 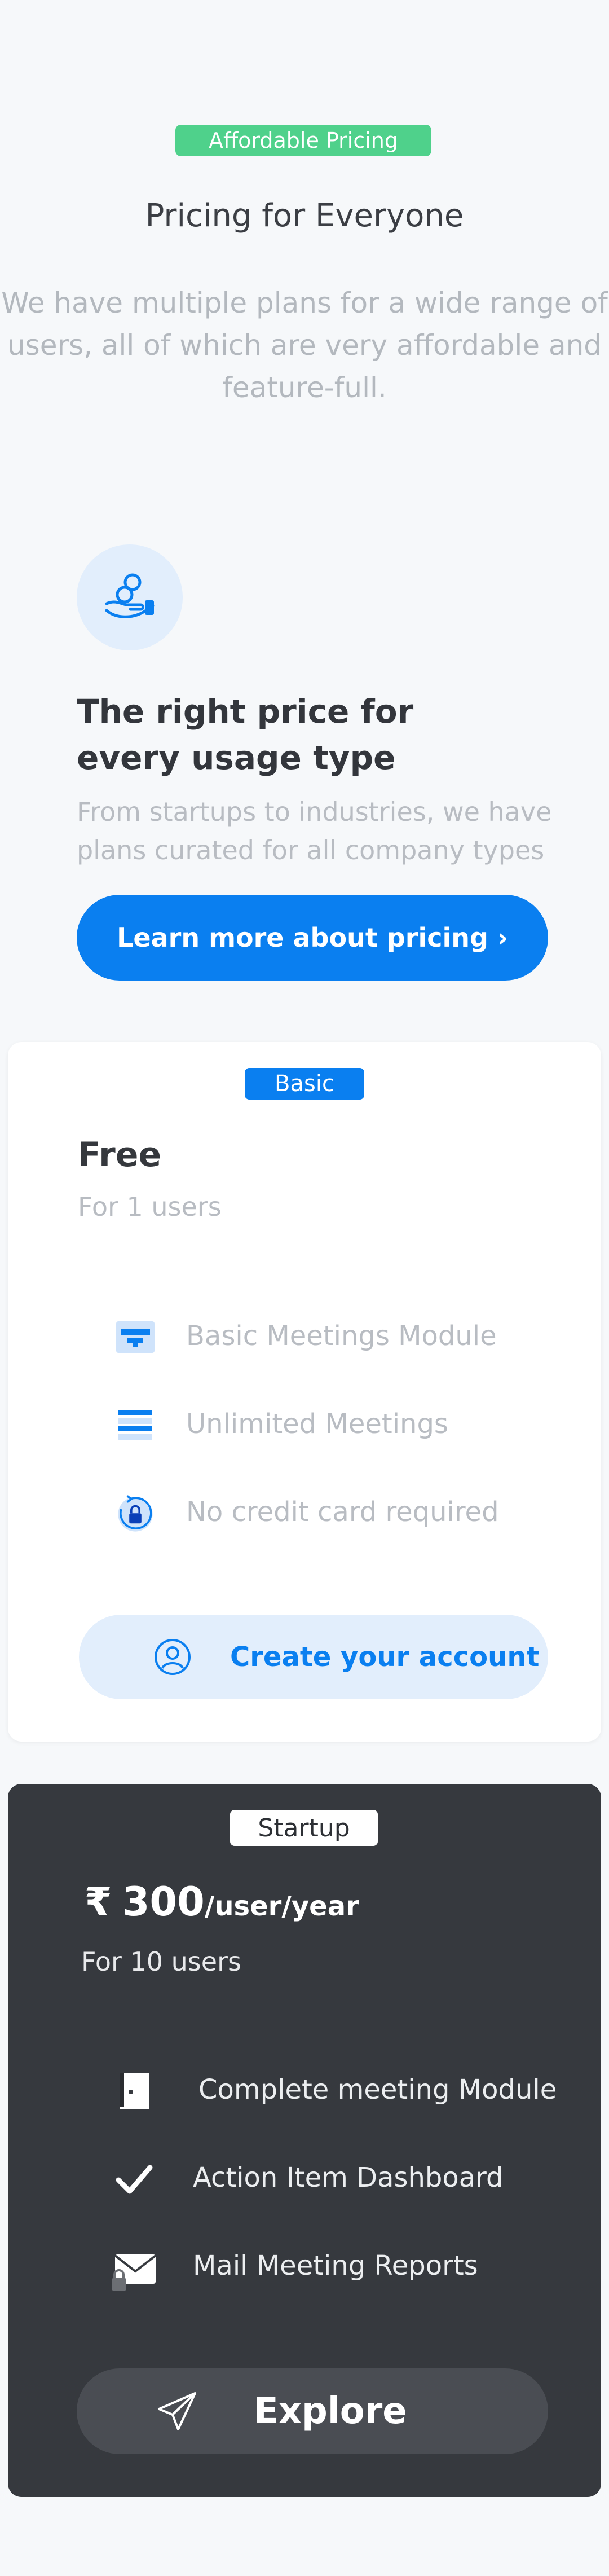 I want to click on checkmark-icon, so click(x=134, y=2179).